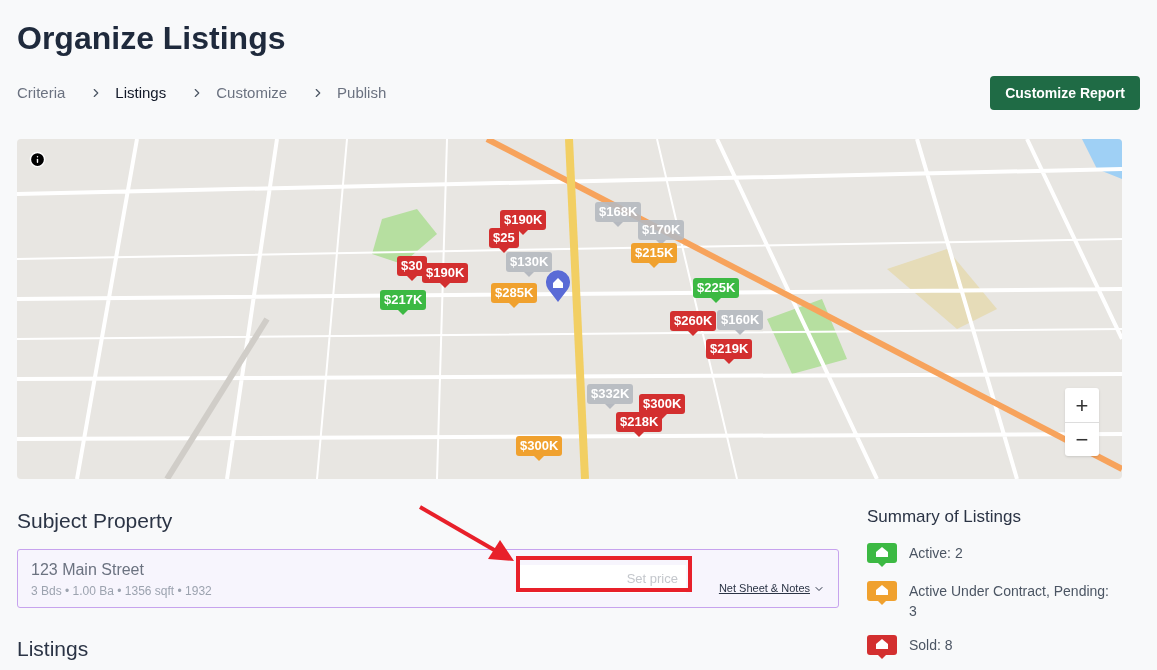 The width and height of the screenshot is (1157, 670). Describe the element at coordinates (944, 517) in the screenshot. I see `summary-heading: Summary of Listings` at that location.